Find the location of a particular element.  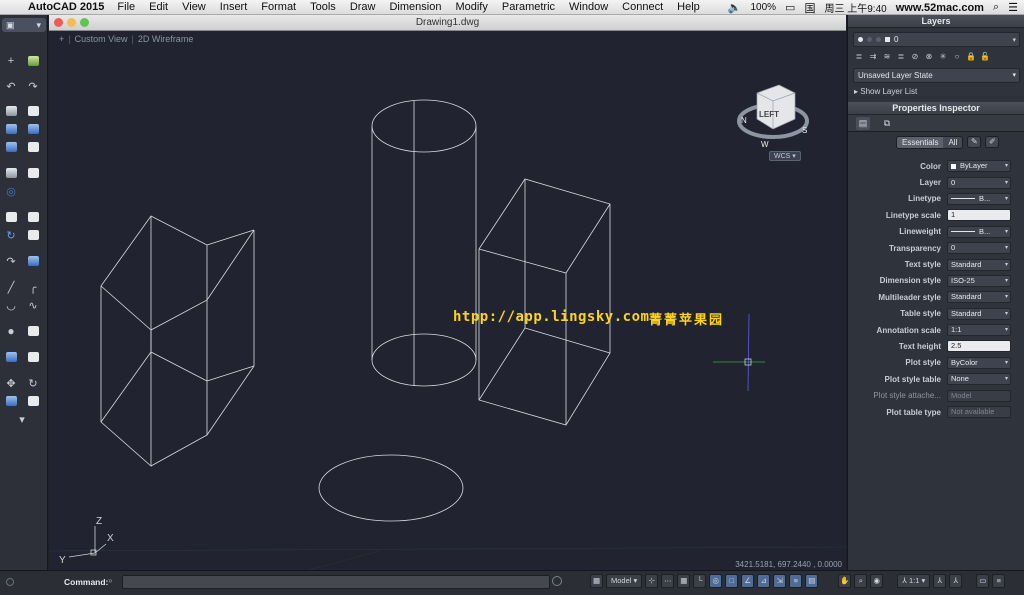

filter-all-button: All is located at coordinates (953, 142).